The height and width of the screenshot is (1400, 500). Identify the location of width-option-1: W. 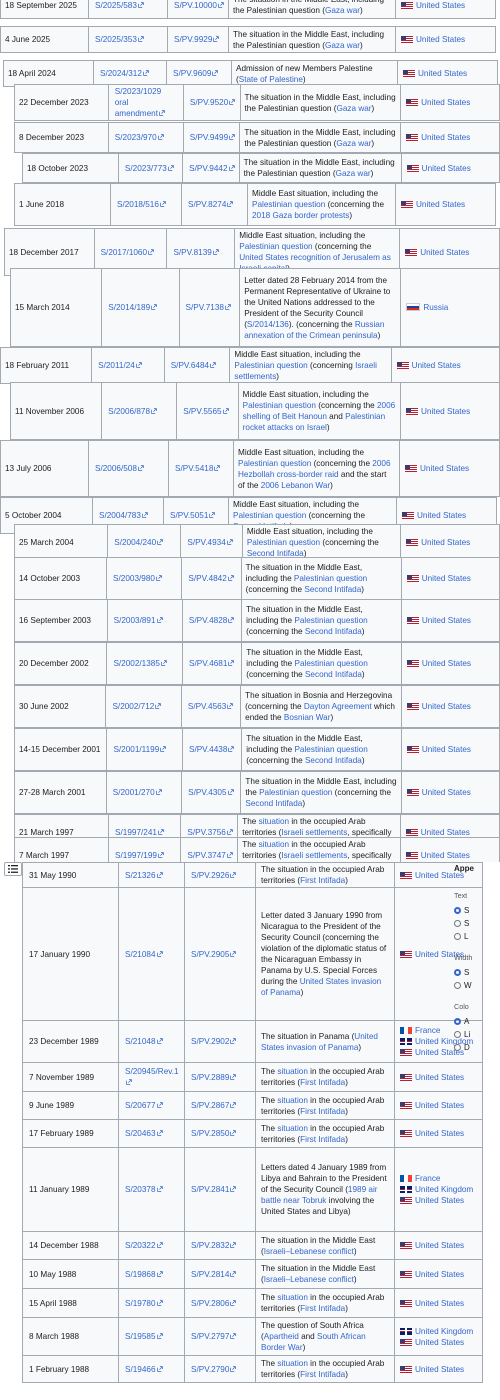
(463, 985).